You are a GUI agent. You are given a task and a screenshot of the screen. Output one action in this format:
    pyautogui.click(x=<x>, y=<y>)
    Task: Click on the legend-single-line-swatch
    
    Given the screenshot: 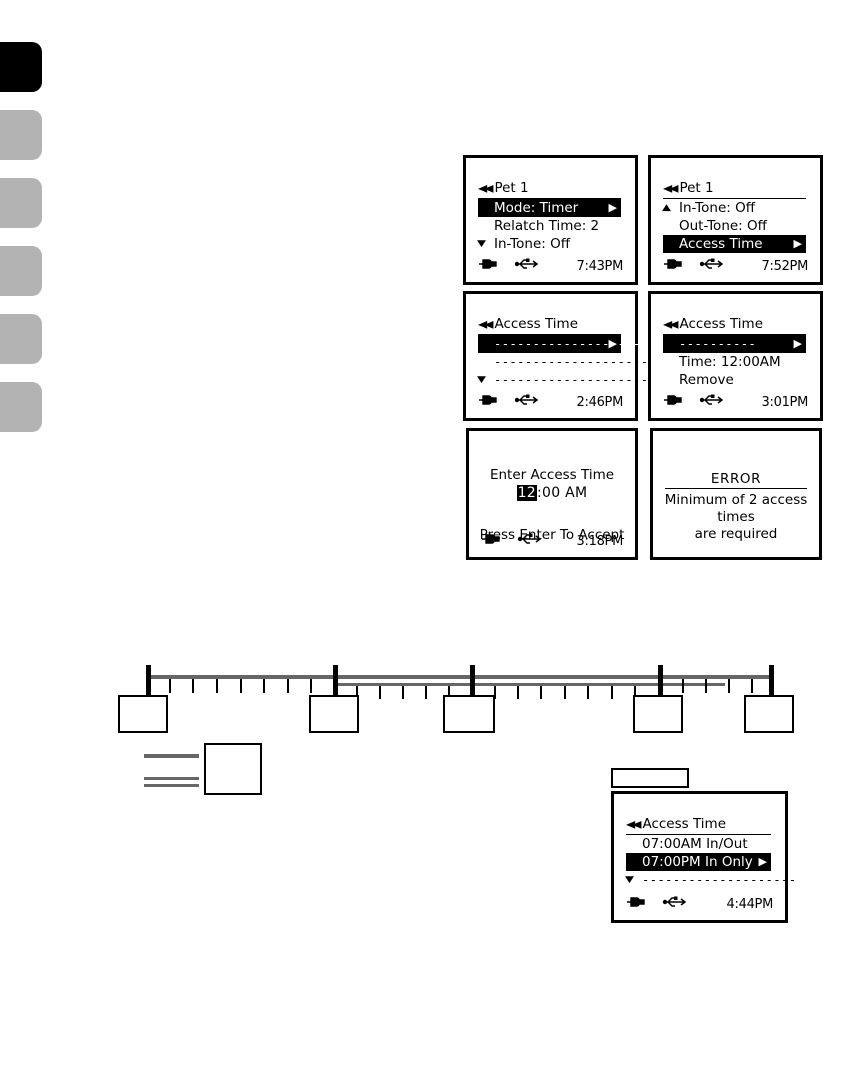 What is the action you would take?
    pyautogui.click(x=171, y=756)
    